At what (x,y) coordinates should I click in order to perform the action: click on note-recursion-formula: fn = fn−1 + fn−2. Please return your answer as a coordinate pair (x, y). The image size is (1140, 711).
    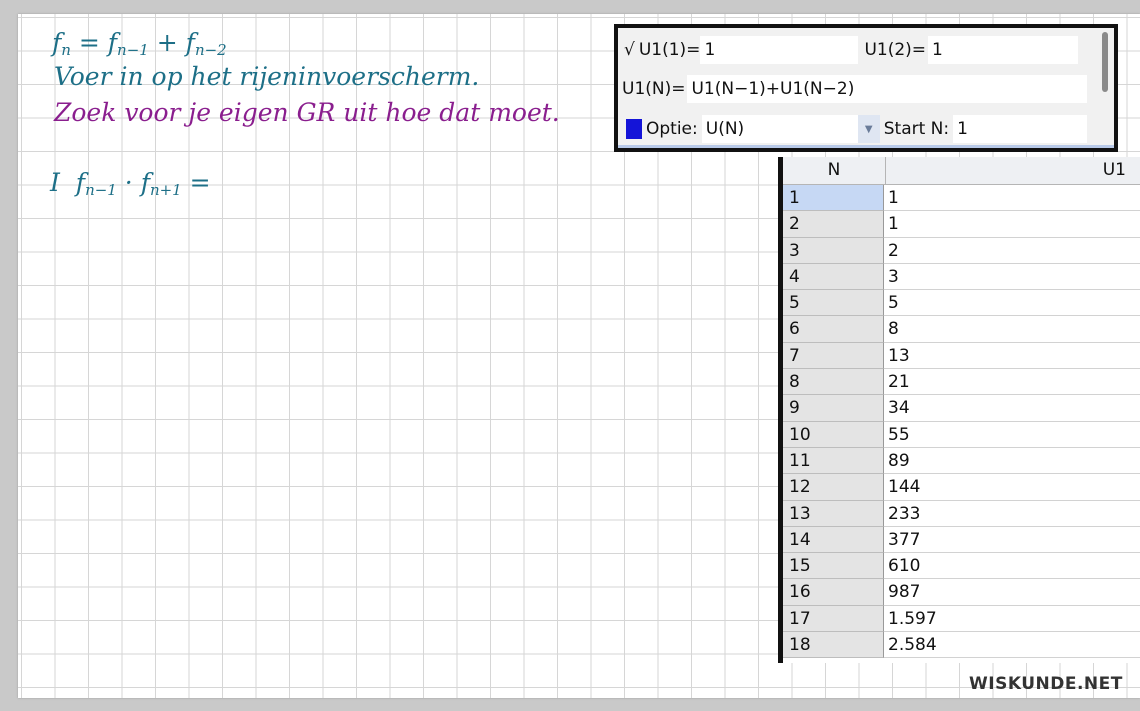
    Looking at the image, I should click on (139, 43).